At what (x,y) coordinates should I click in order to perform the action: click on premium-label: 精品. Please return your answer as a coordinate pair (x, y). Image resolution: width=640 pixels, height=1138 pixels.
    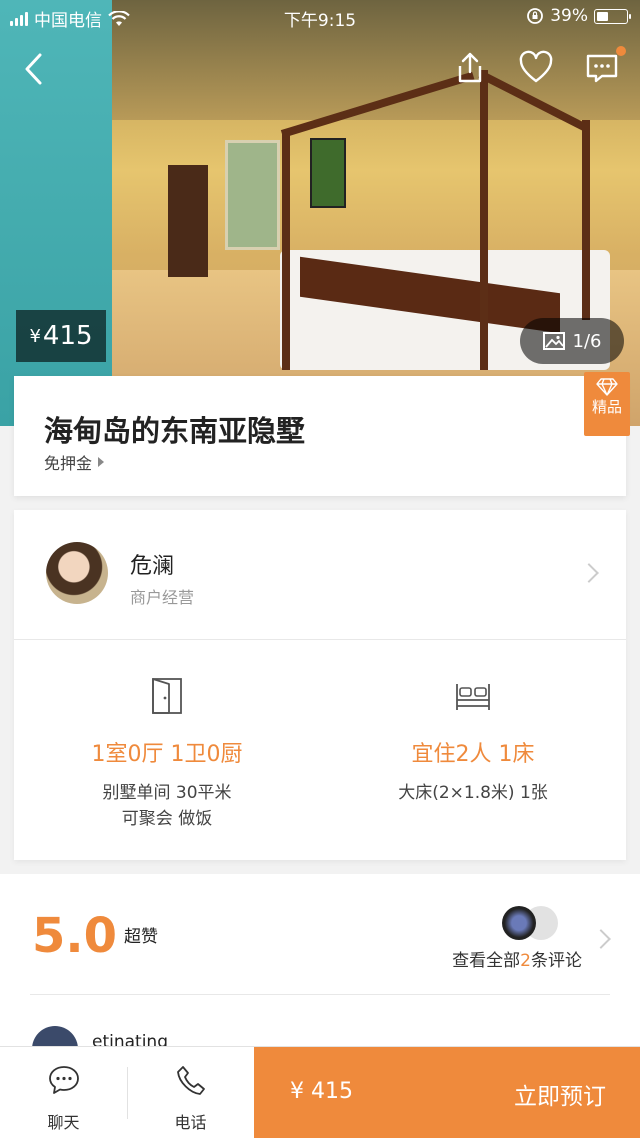
    Looking at the image, I should click on (606, 407).